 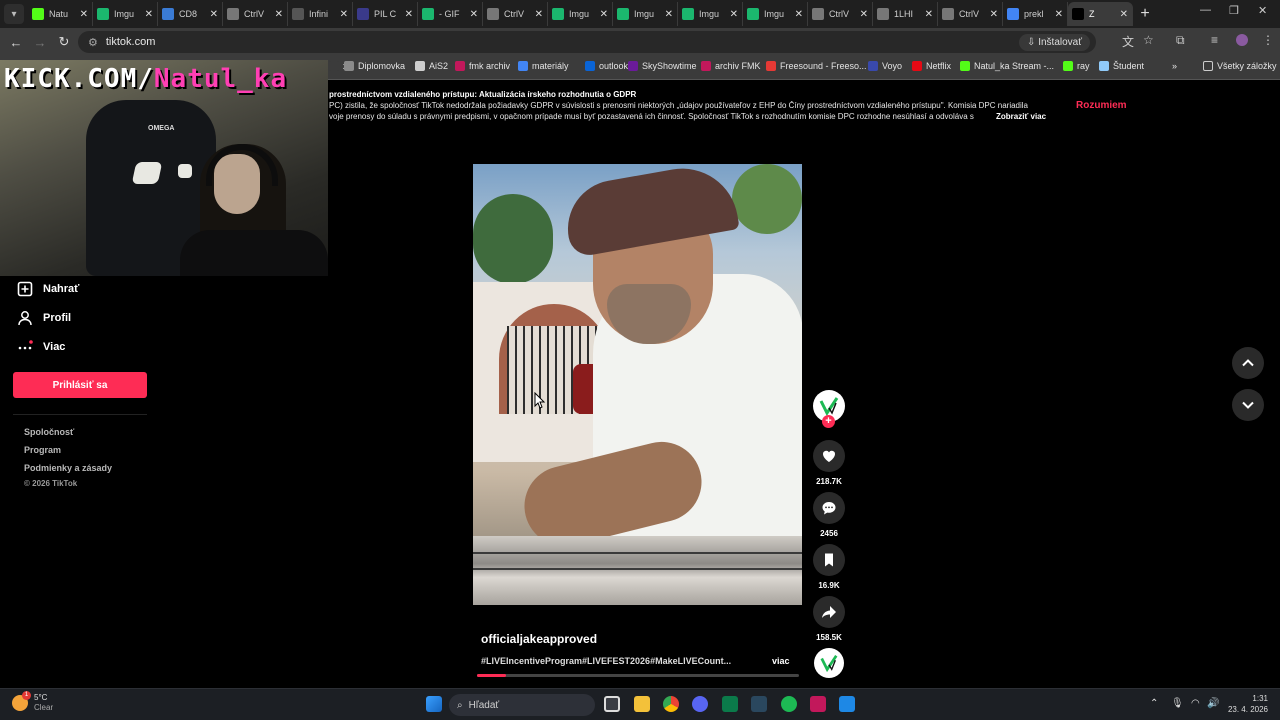 What do you see at coordinates (1262, 10) in the screenshot?
I see `close-window-icon: ✕` at bounding box center [1262, 10].